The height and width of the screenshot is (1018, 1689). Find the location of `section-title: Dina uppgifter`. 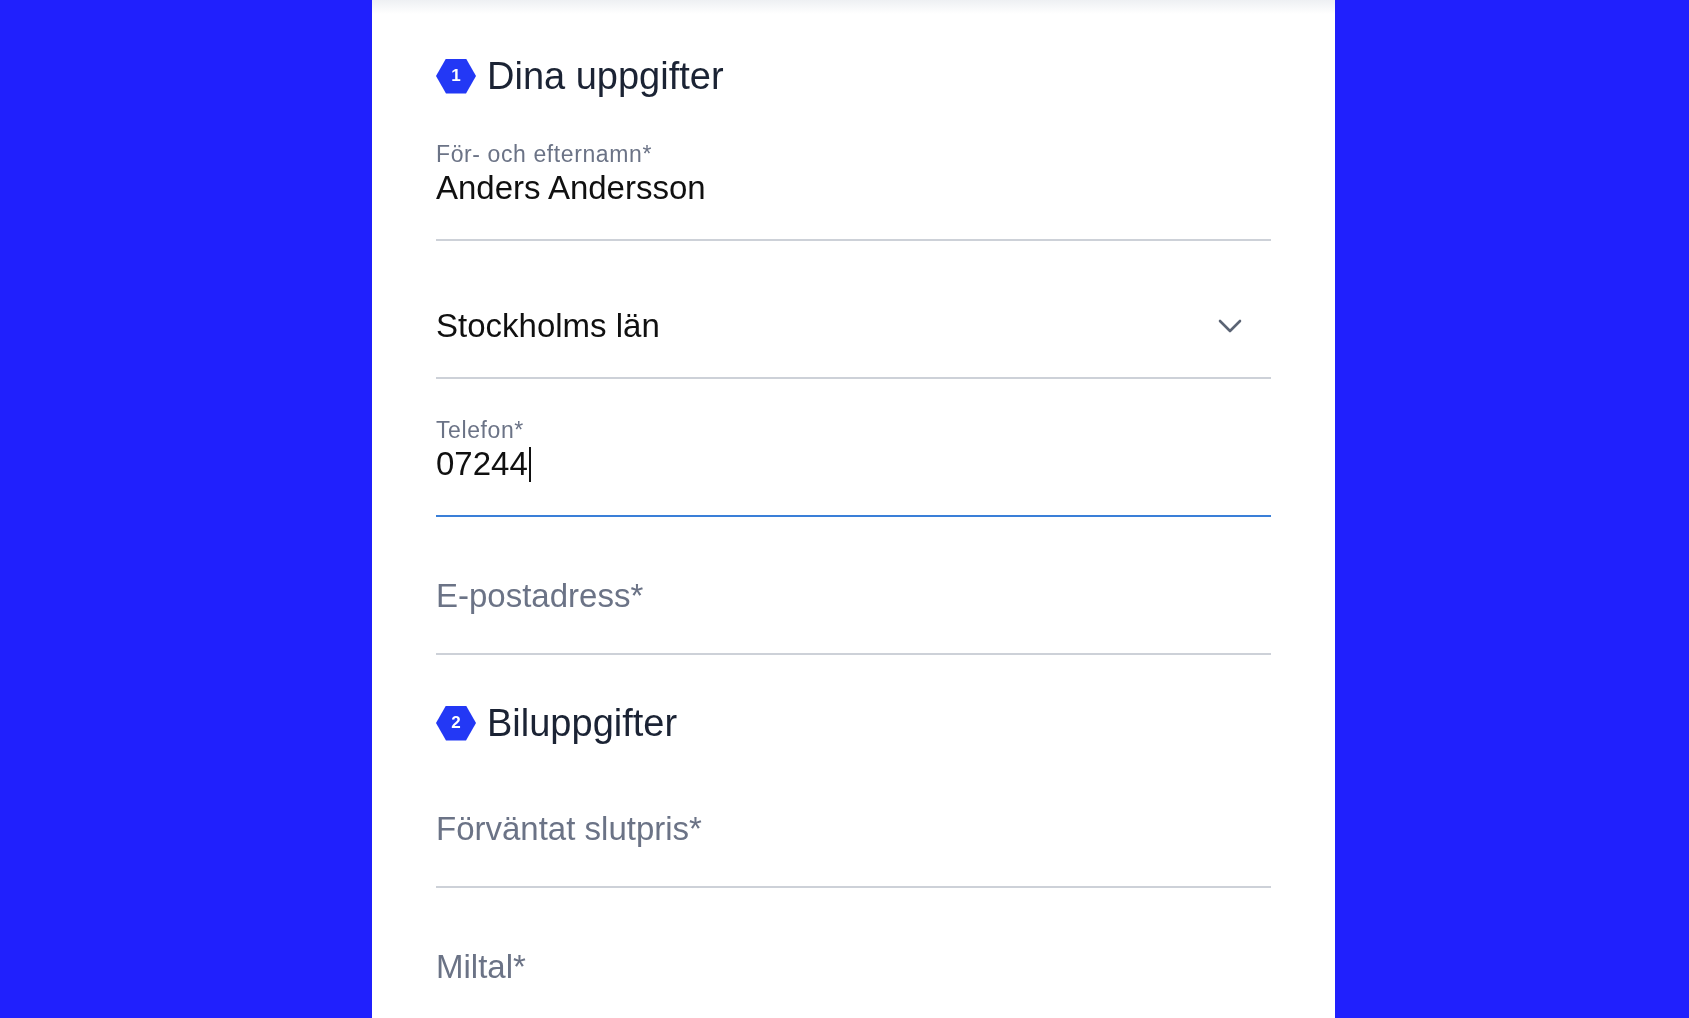

section-title: Dina uppgifter is located at coordinates (605, 76).